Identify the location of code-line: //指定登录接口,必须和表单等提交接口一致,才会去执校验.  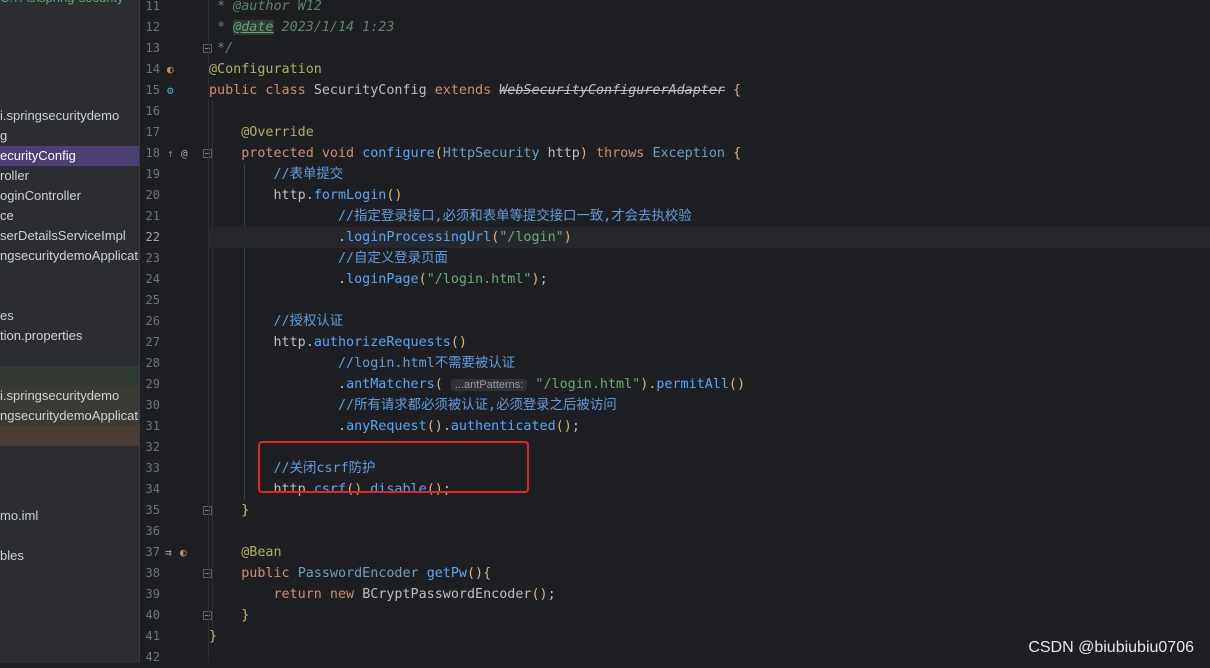
(709, 216).